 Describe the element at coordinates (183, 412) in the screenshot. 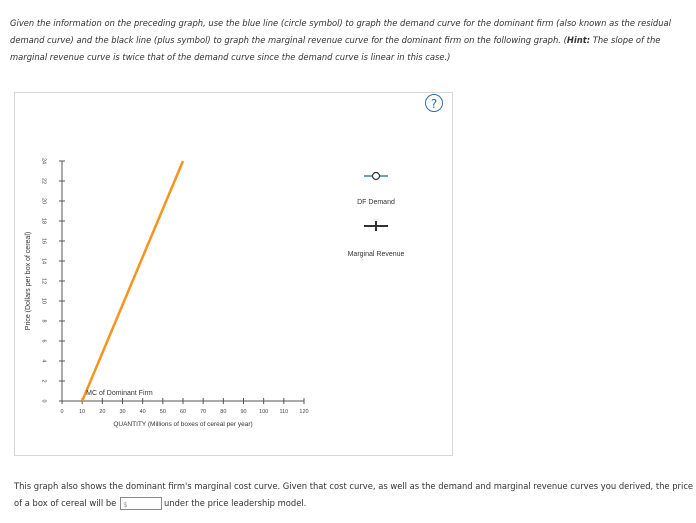

I see `x-tick-label: 60` at that location.